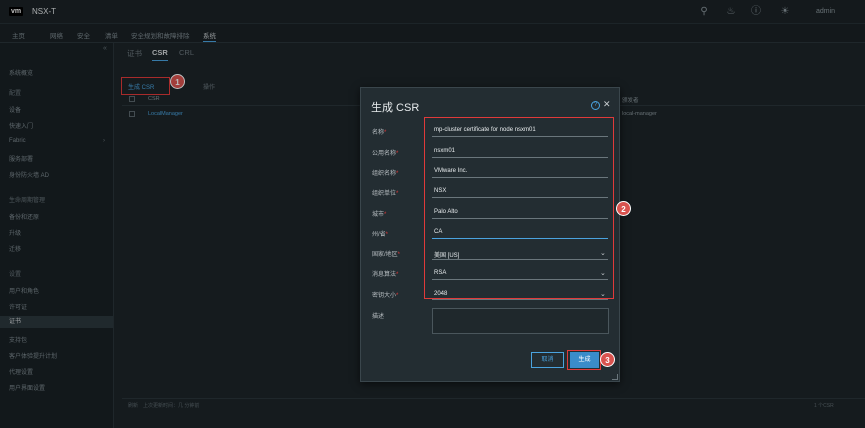  I want to click on cancel-button: 取消, so click(547, 360).